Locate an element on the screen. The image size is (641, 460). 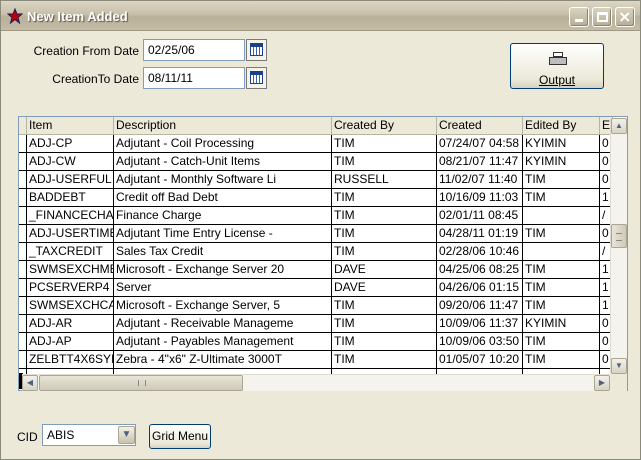
vertical-scroll-thumb is located at coordinates (619, 236).